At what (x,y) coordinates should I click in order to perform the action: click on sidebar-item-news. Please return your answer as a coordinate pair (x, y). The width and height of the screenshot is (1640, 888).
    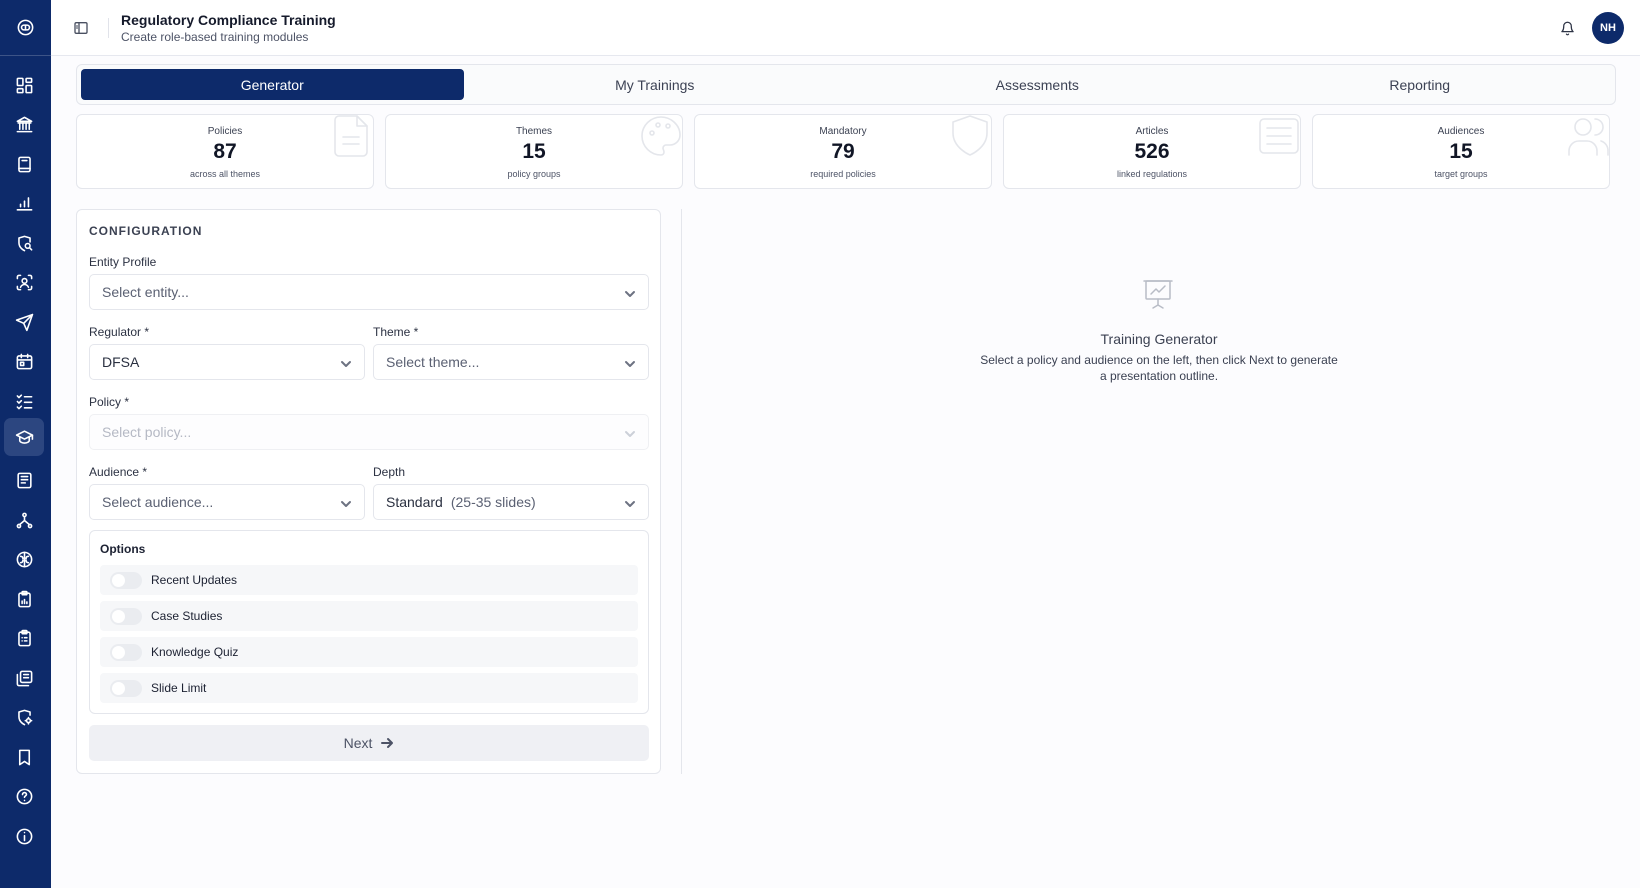
    Looking at the image, I should click on (24, 480).